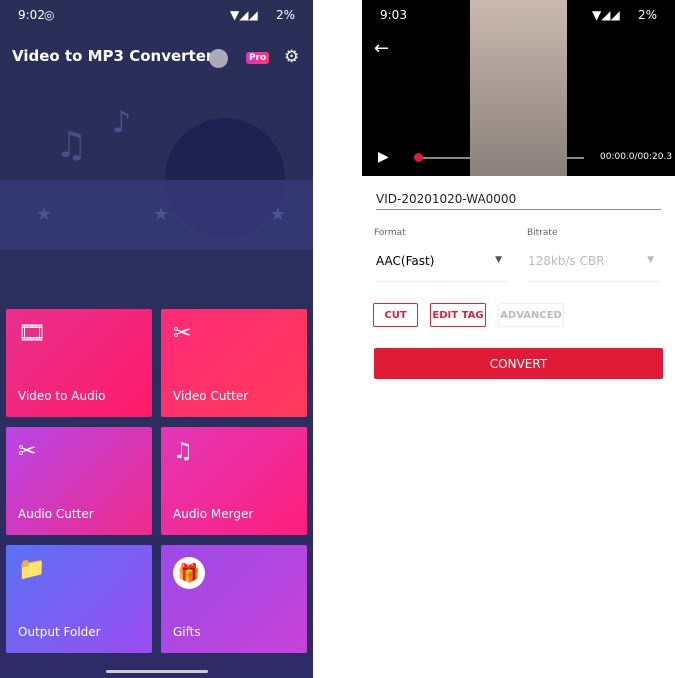 The image size is (675, 678). Describe the element at coordinates (518, 201) in the screenshot. I see `filename-input: VID-20201020-WA0000` at that location.